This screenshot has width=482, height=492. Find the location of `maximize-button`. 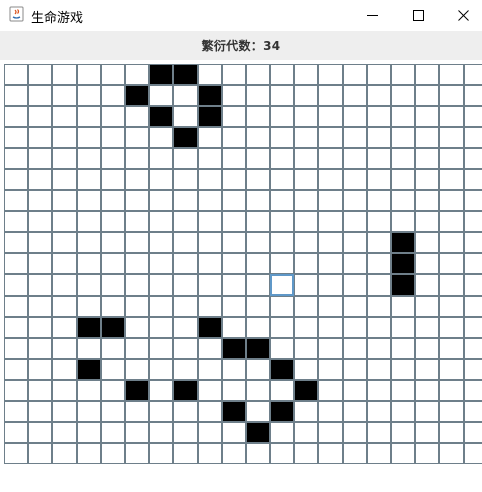

maximize-button is located at coordinates (418, 15).